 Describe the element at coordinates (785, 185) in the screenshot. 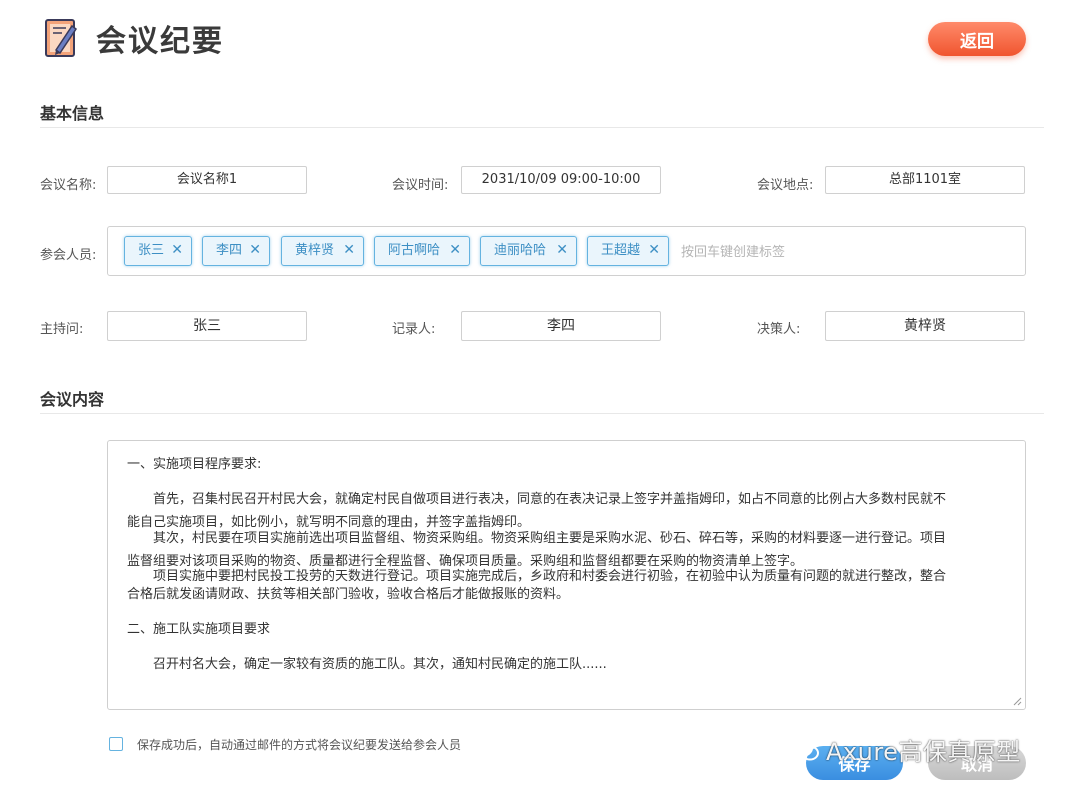

I see `meeting-location-label: 会议地点:` at that location.